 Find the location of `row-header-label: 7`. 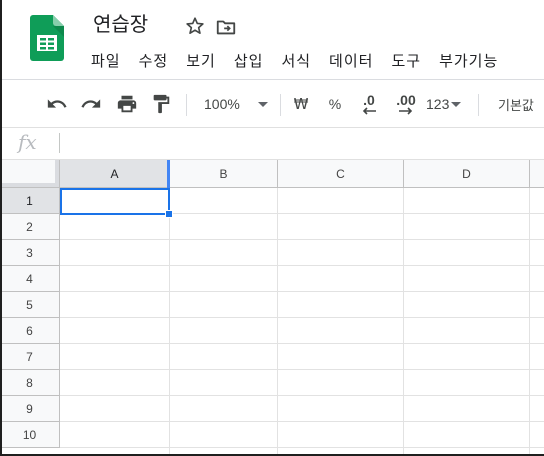

row-header-label: 7 is located at coordinates (29, 356).